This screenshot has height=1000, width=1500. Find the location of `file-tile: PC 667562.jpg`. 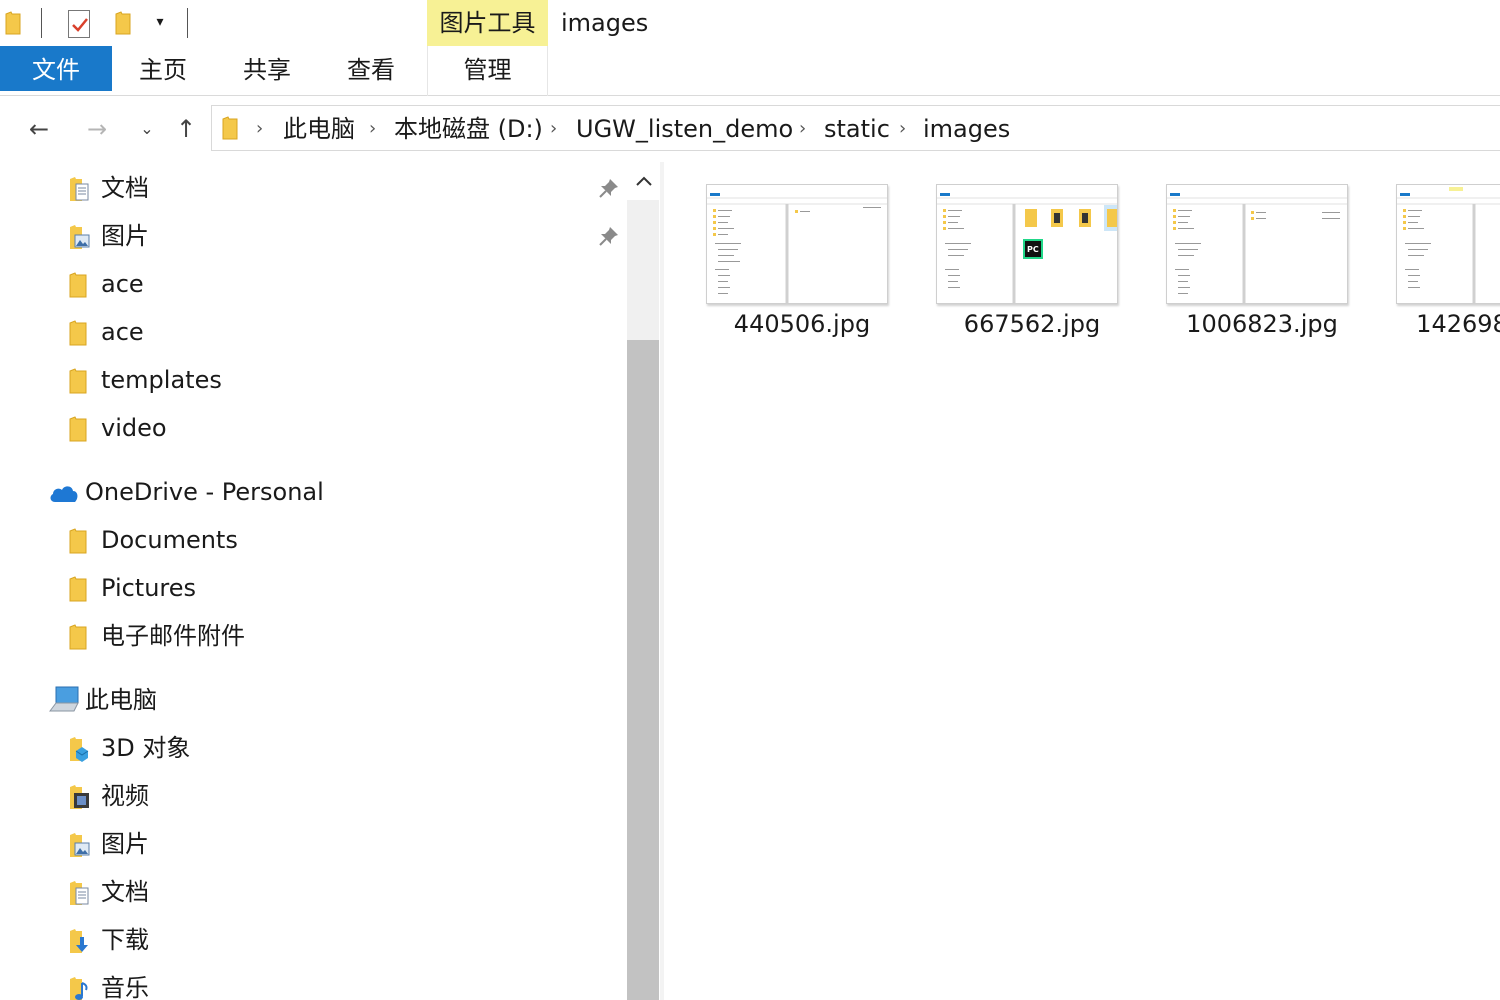

file-tile: PC 667562.jpg is located at coordinates (1006, 267).